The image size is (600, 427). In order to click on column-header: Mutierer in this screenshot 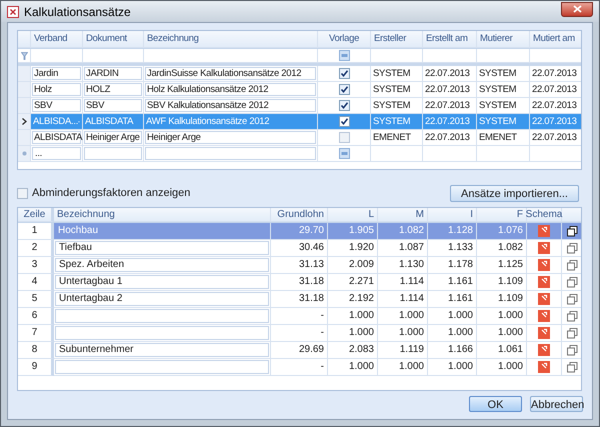, I will do `click(503, 39)`.